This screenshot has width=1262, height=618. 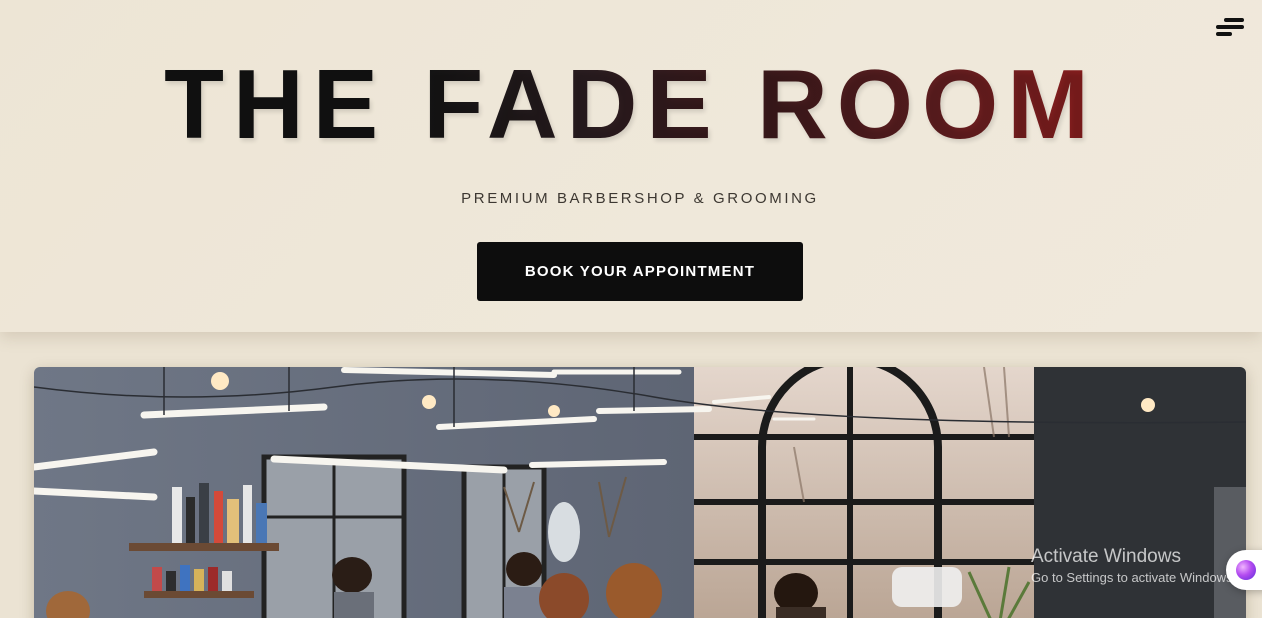 I want to click on brand-title-word-the: THE, so click(x=276, y=104).